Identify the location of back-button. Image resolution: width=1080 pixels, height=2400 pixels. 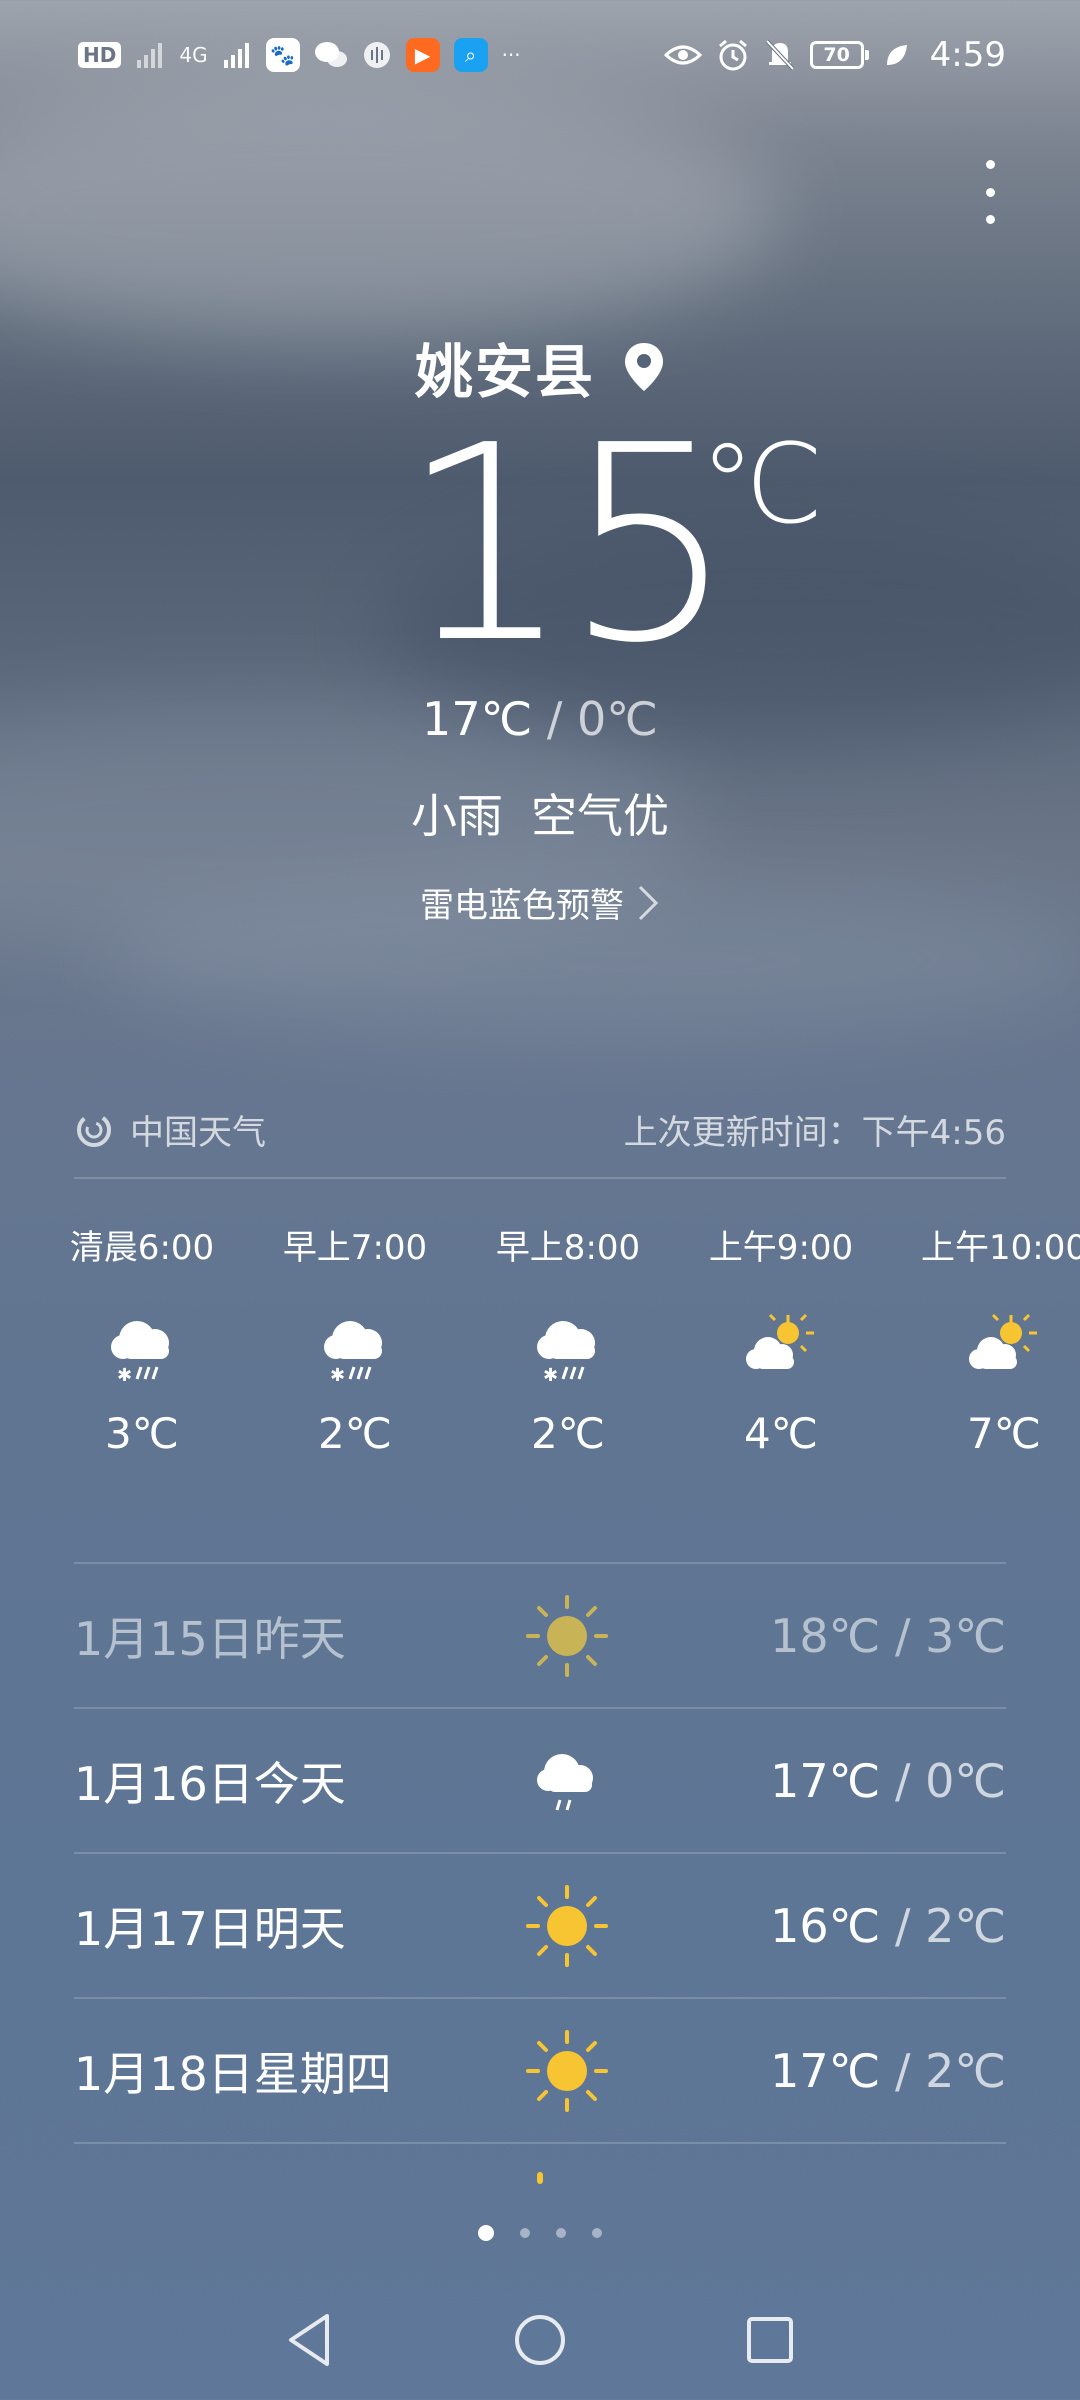
(310, 2340).